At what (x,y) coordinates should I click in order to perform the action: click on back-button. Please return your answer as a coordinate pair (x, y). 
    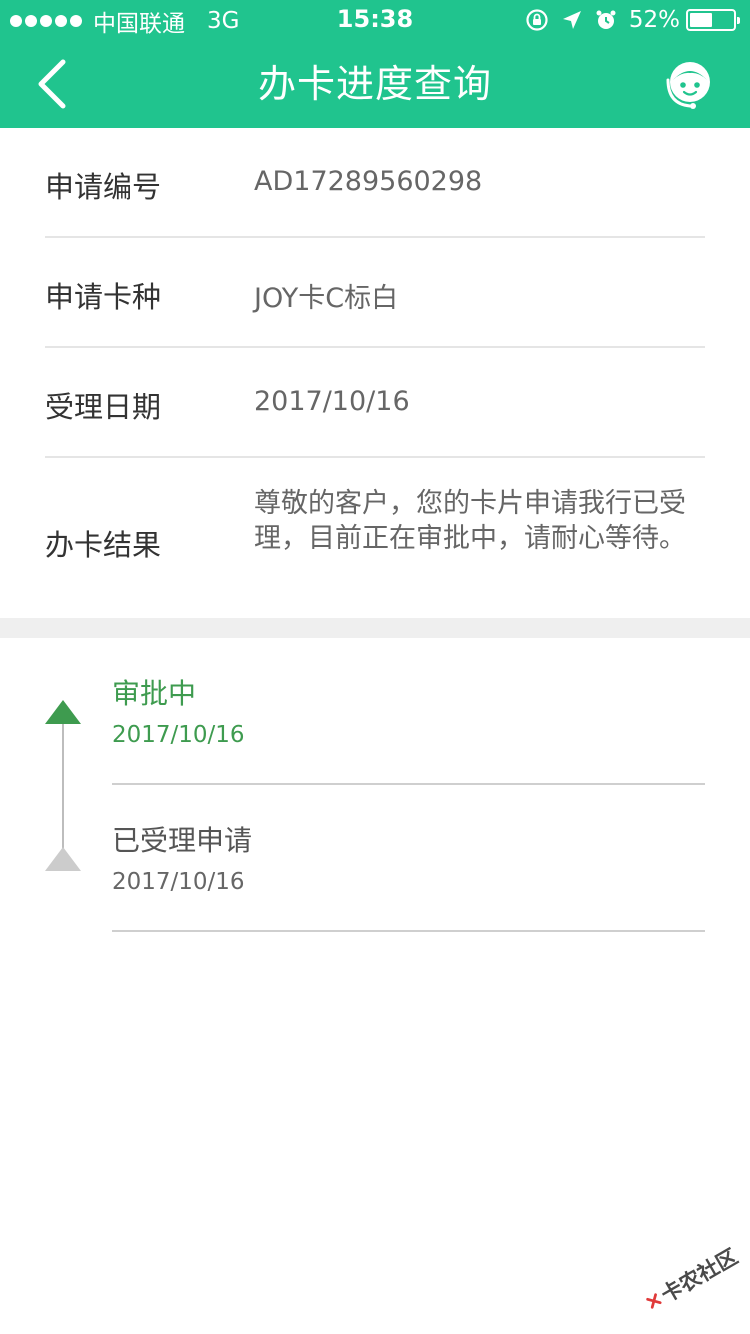
    Looking at the image, I should click on (52, 84).